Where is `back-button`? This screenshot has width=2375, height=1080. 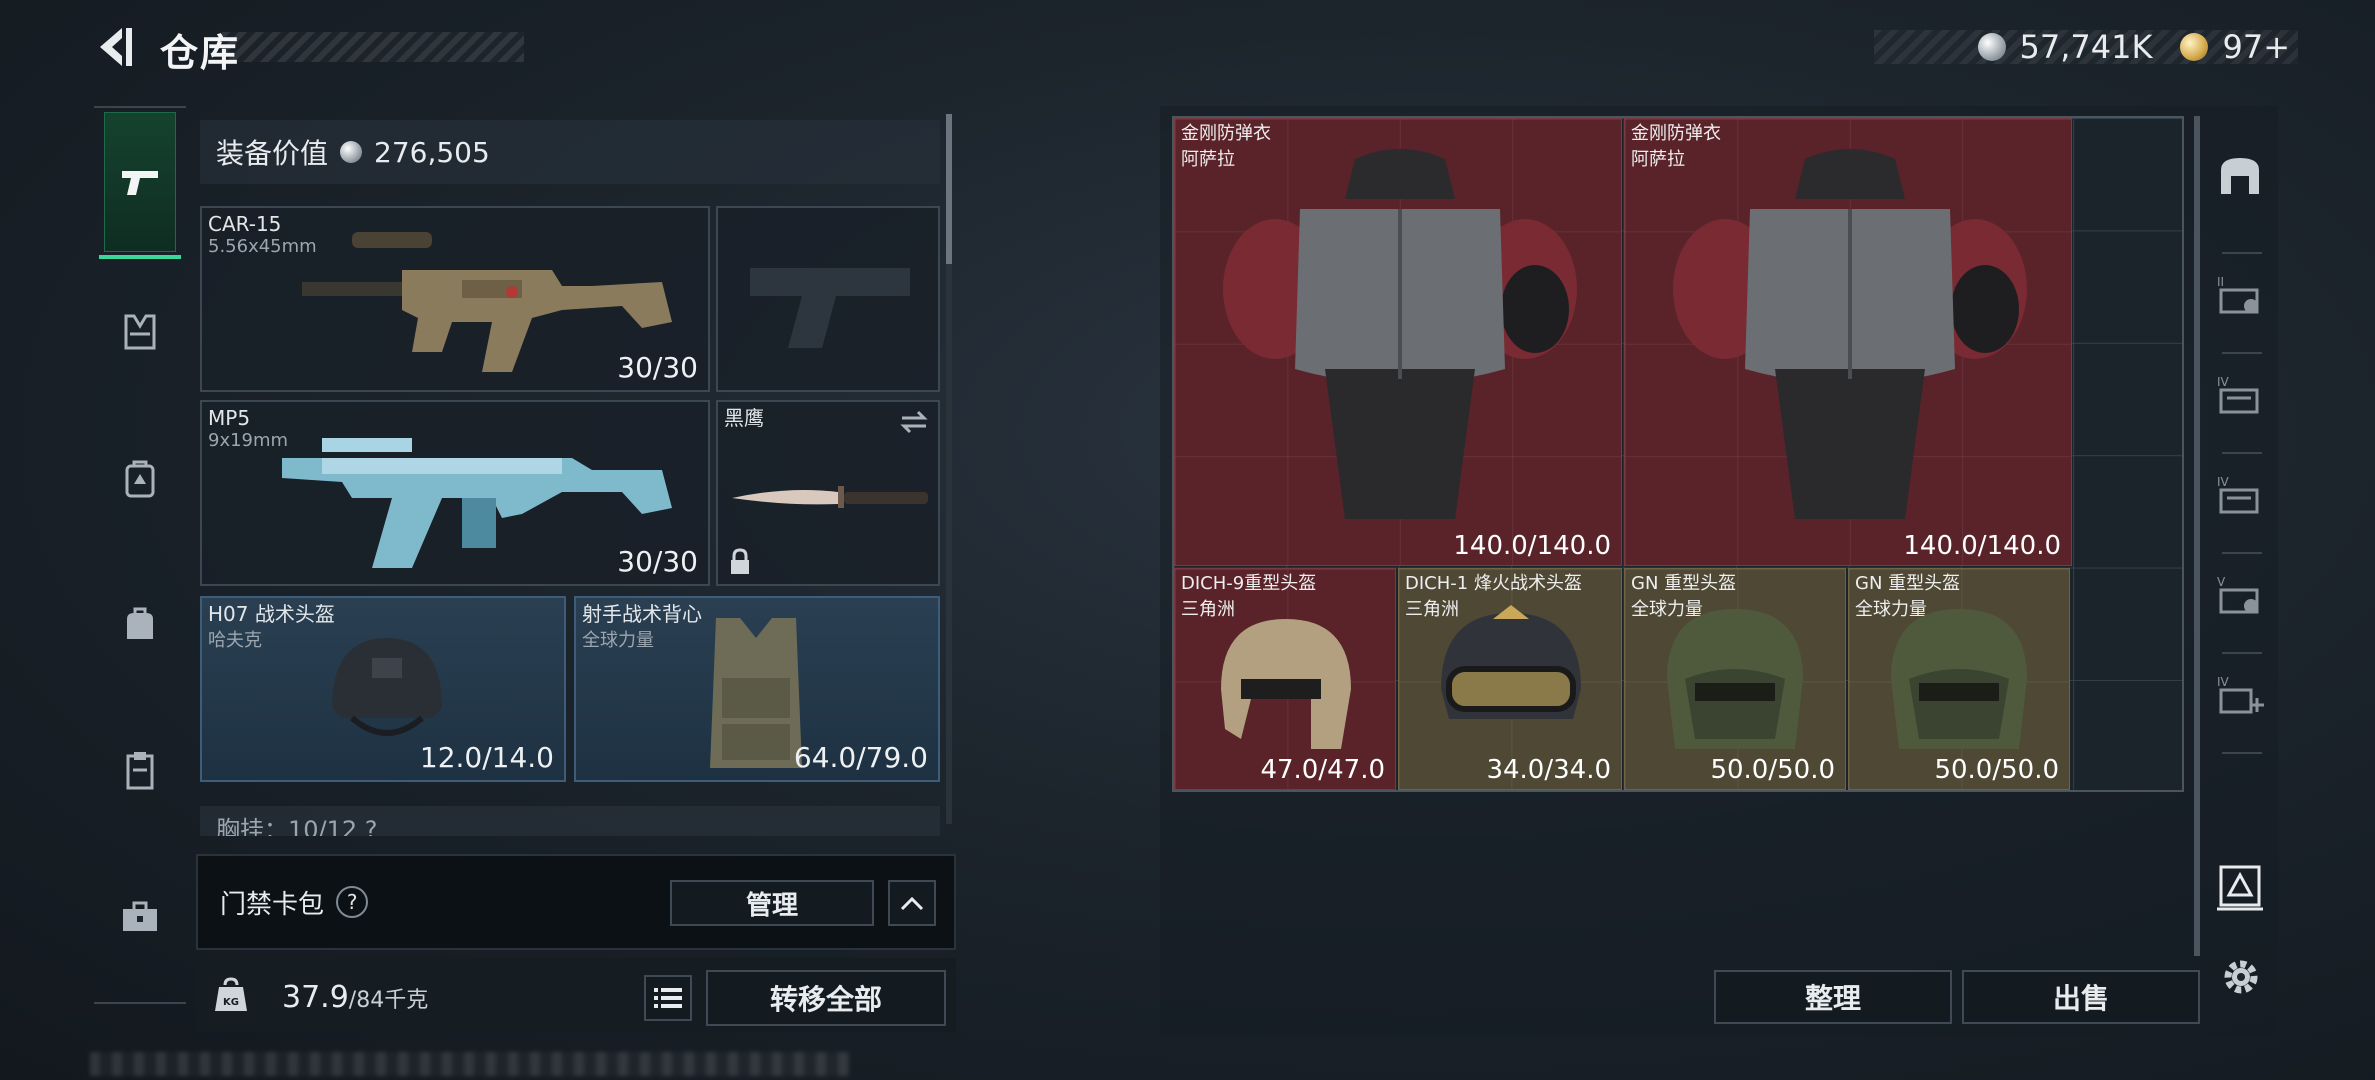 back-button is located at coordinates (115, 47).